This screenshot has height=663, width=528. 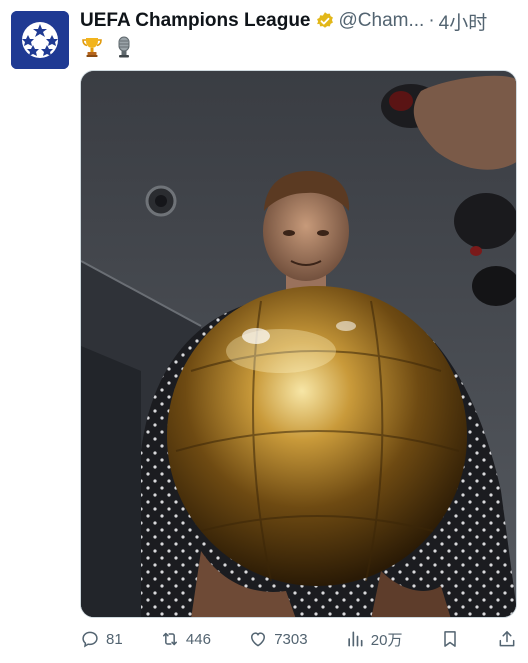 I want to click on bookmark-icon, so click(x=449, y=639).